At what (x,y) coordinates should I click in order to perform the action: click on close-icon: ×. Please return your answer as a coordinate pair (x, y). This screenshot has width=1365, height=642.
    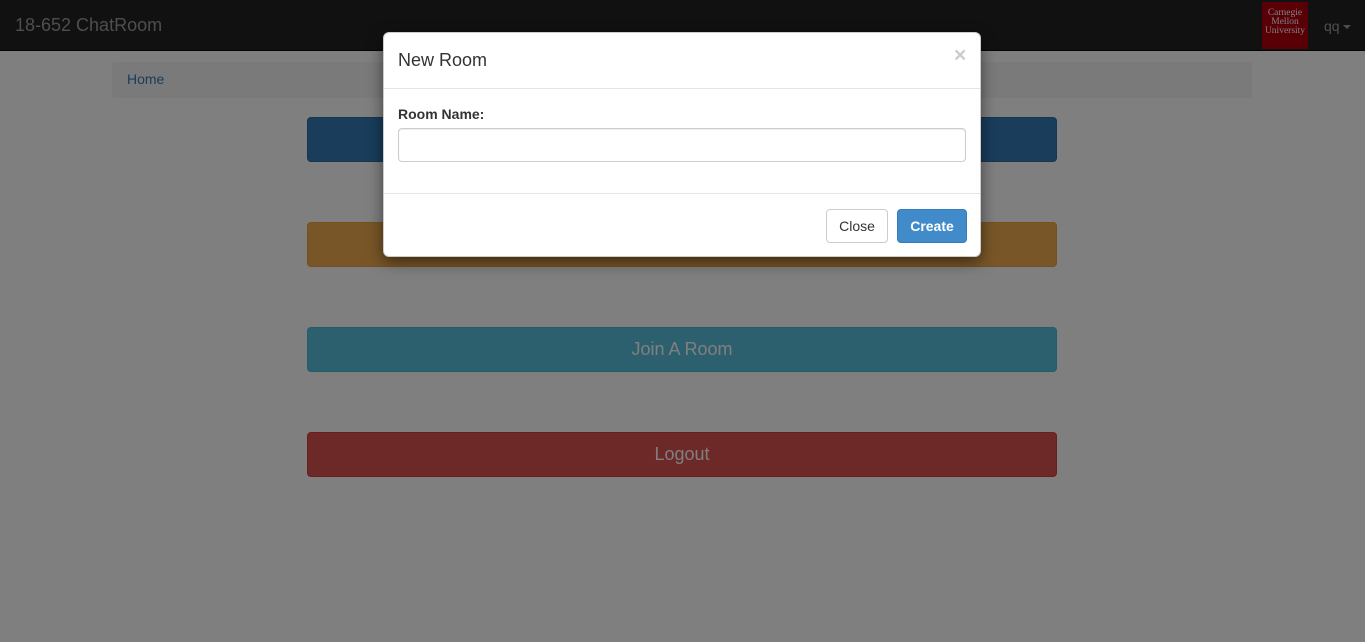
    Looking at the image, I should click on (960, 56).